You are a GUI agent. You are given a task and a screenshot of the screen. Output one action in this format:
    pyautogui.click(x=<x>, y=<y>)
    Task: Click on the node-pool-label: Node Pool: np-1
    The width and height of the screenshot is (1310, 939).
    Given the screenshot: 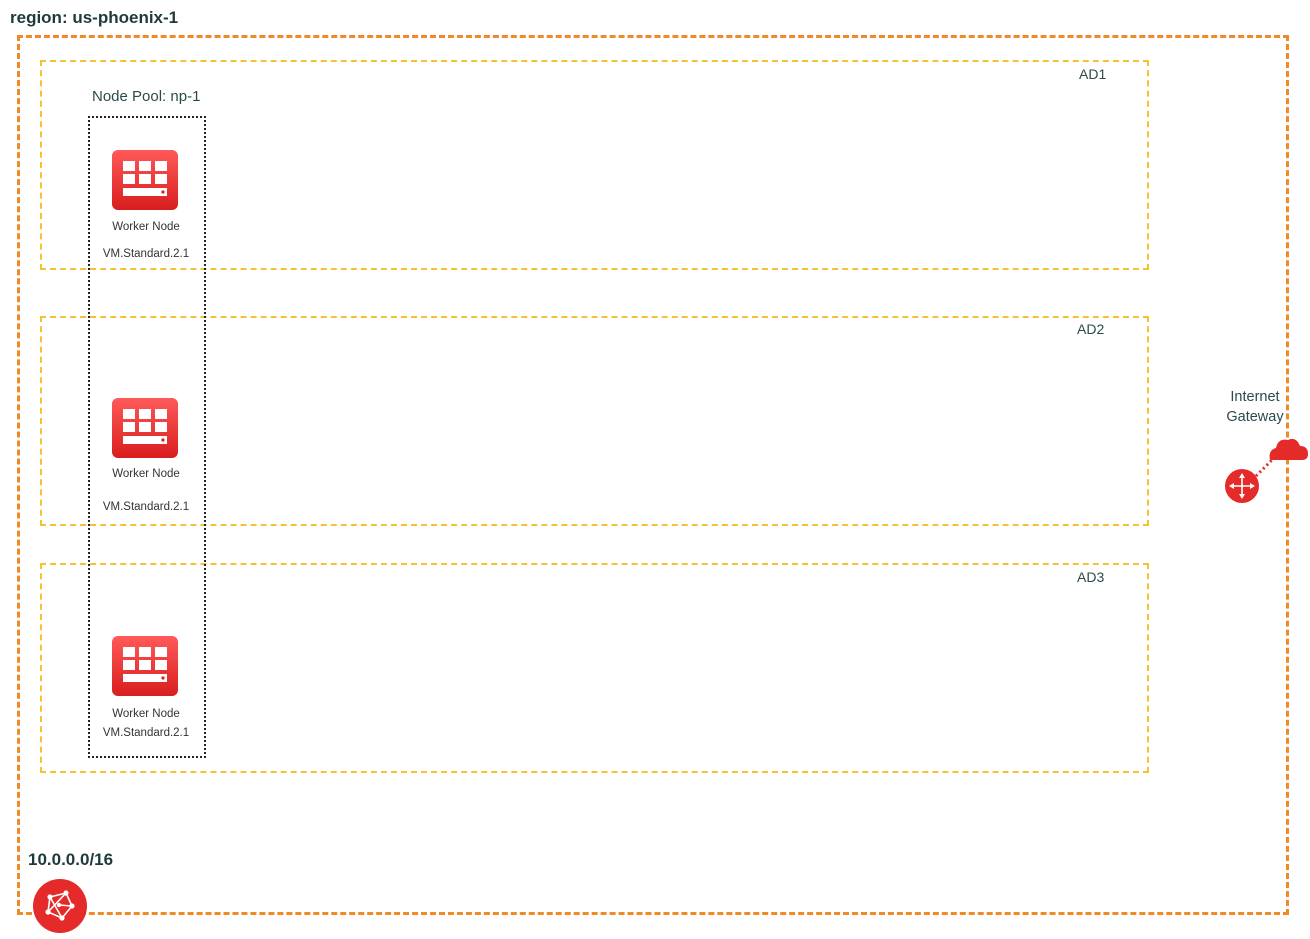 What is the action you would take?
    pyautogui.click(x=146, y=96)
    